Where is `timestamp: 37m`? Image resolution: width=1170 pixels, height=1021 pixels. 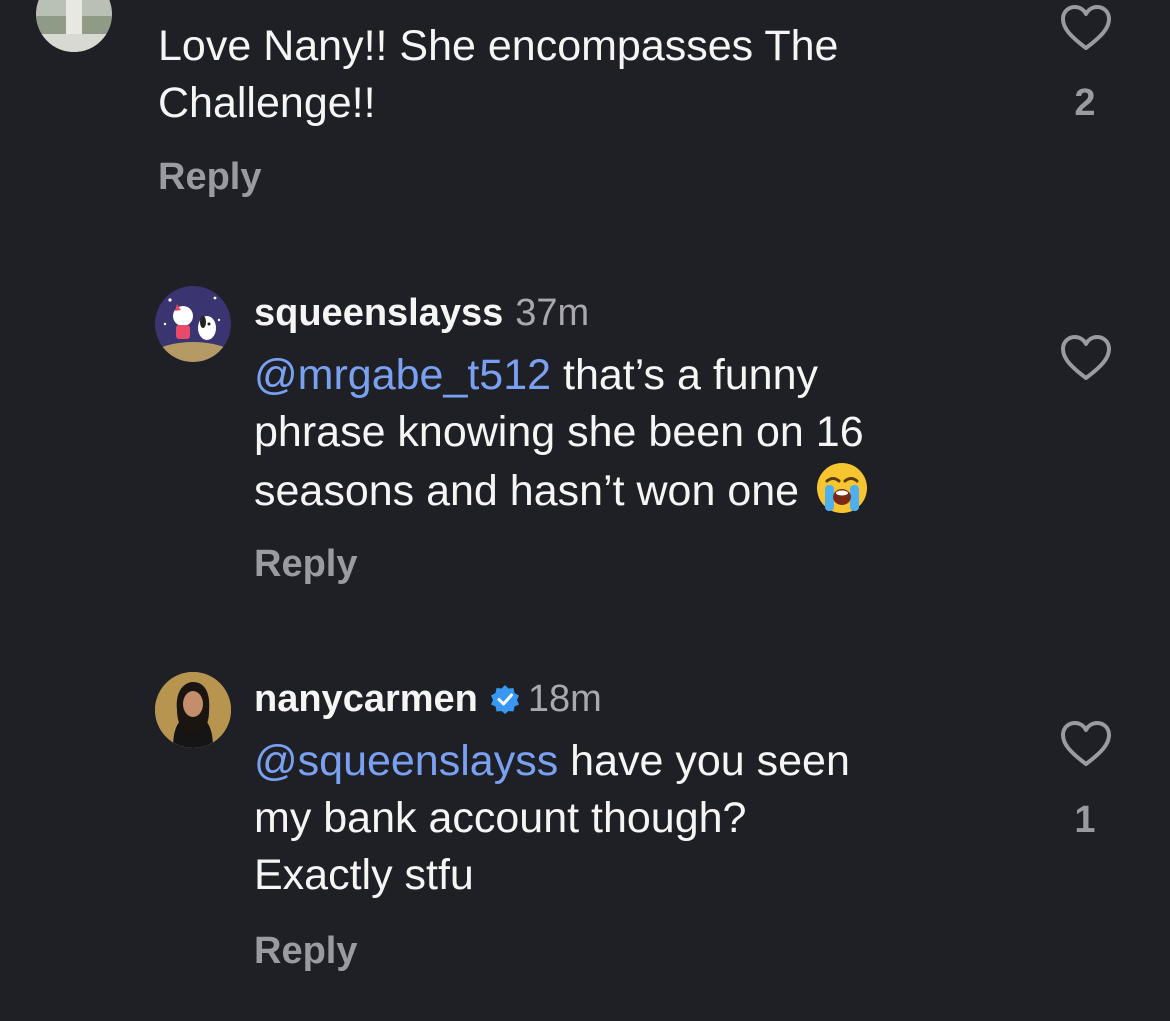
timestamp: 37m is located at coordinates (552, 313).